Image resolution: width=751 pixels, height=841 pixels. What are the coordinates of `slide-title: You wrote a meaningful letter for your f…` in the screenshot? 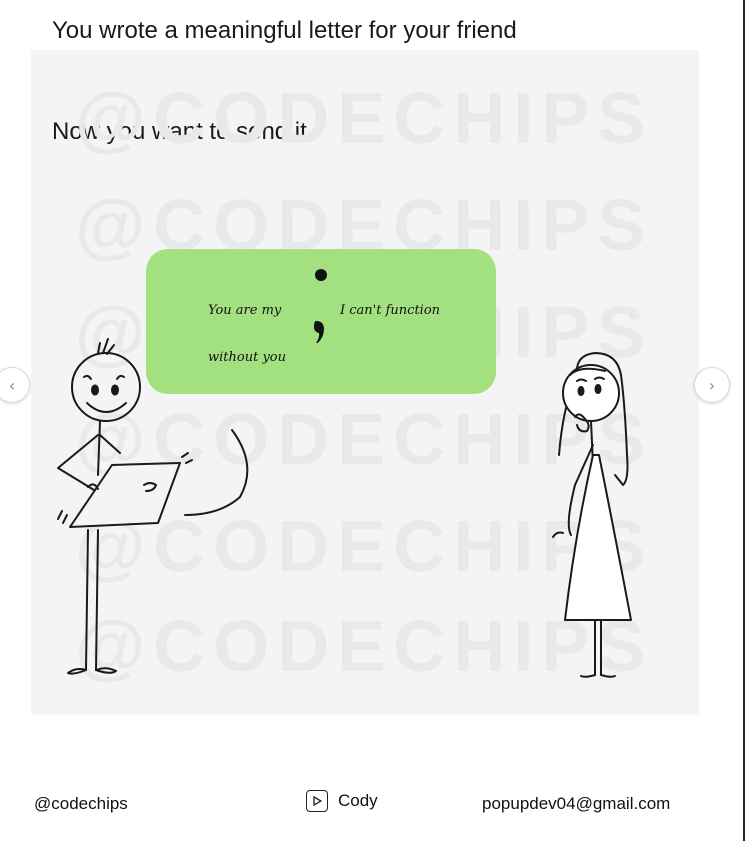 It's located at (284, 30).